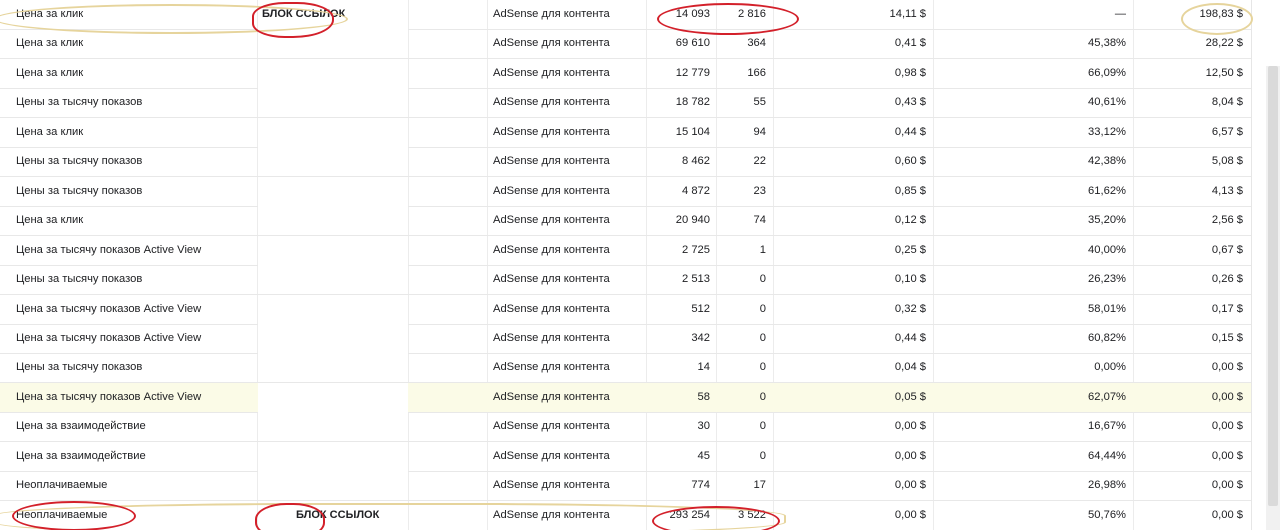 The width and height of the screenshot is (1280, 530). I want to click on ctr-cell: 60,82%, so click(1107, 337).